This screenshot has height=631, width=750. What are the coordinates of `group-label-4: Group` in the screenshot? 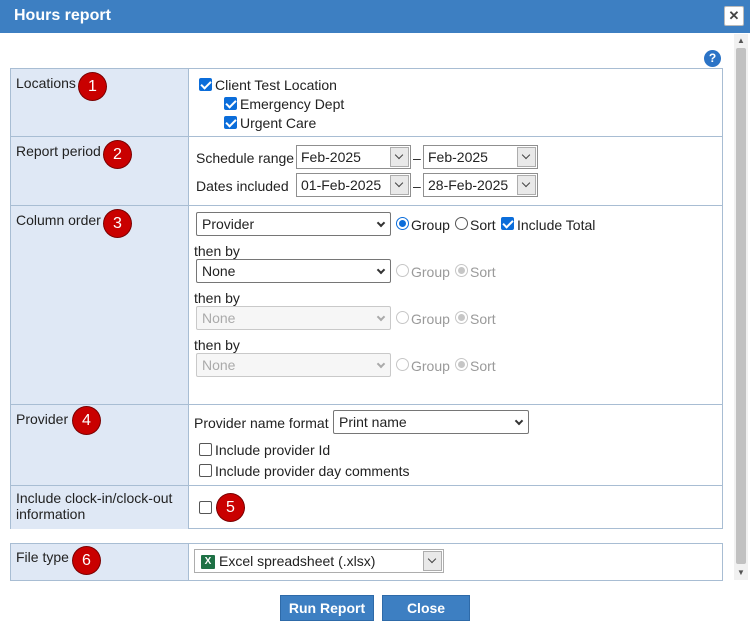 It's located at (430, 366).